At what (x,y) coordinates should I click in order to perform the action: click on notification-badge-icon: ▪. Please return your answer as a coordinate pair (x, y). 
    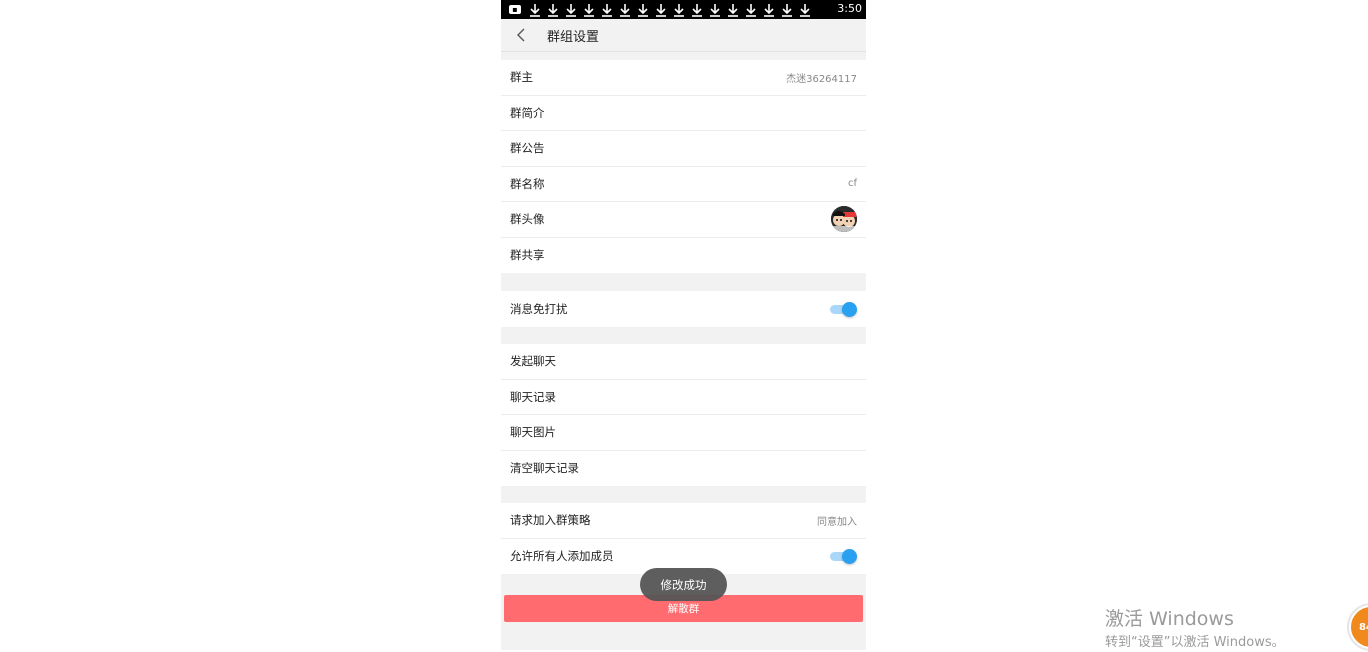
    Looking at the image, I should click on (515, 9).